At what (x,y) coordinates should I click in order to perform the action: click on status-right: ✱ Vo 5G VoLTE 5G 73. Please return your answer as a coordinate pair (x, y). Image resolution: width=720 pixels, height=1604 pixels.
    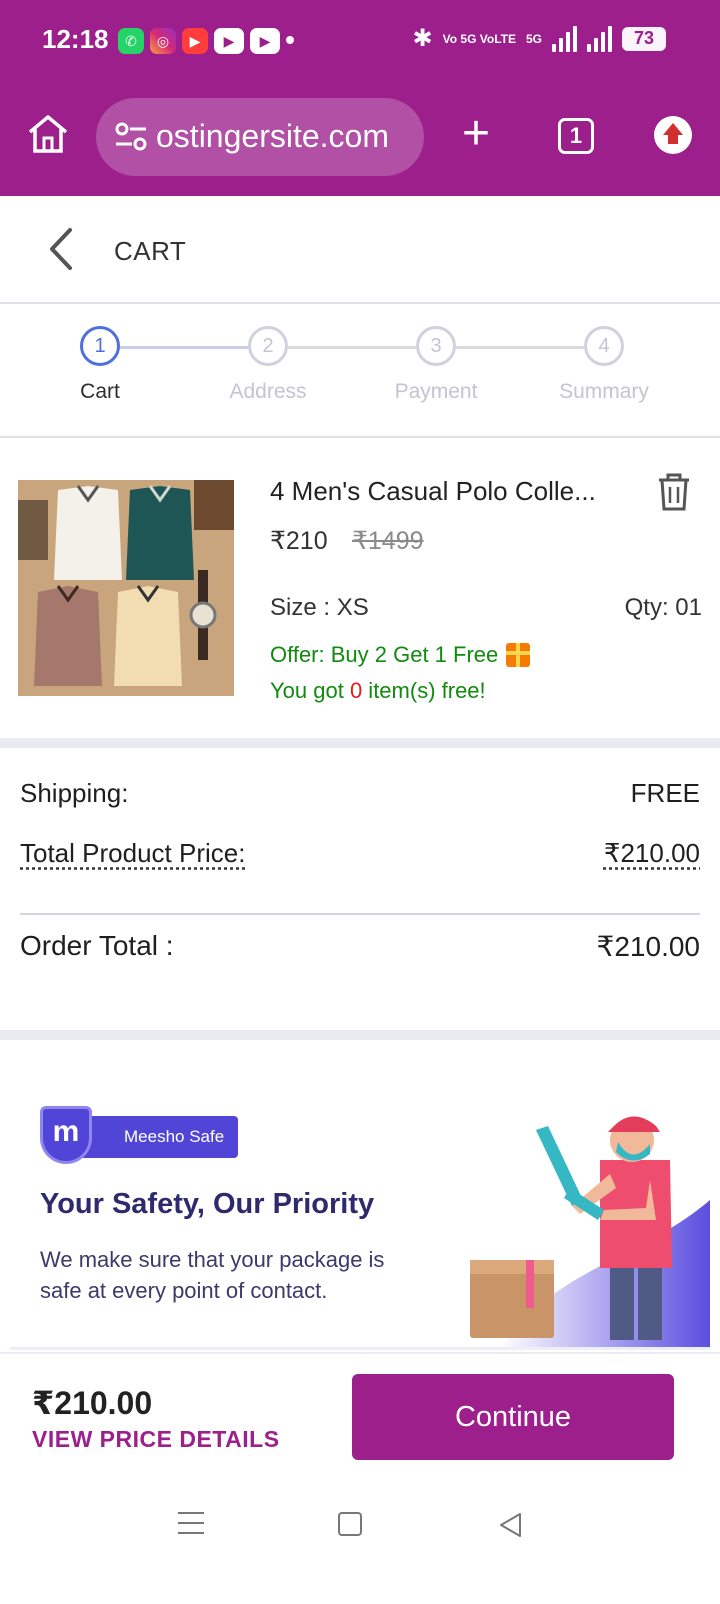
    Looking at the image, I should click on (539, 38).